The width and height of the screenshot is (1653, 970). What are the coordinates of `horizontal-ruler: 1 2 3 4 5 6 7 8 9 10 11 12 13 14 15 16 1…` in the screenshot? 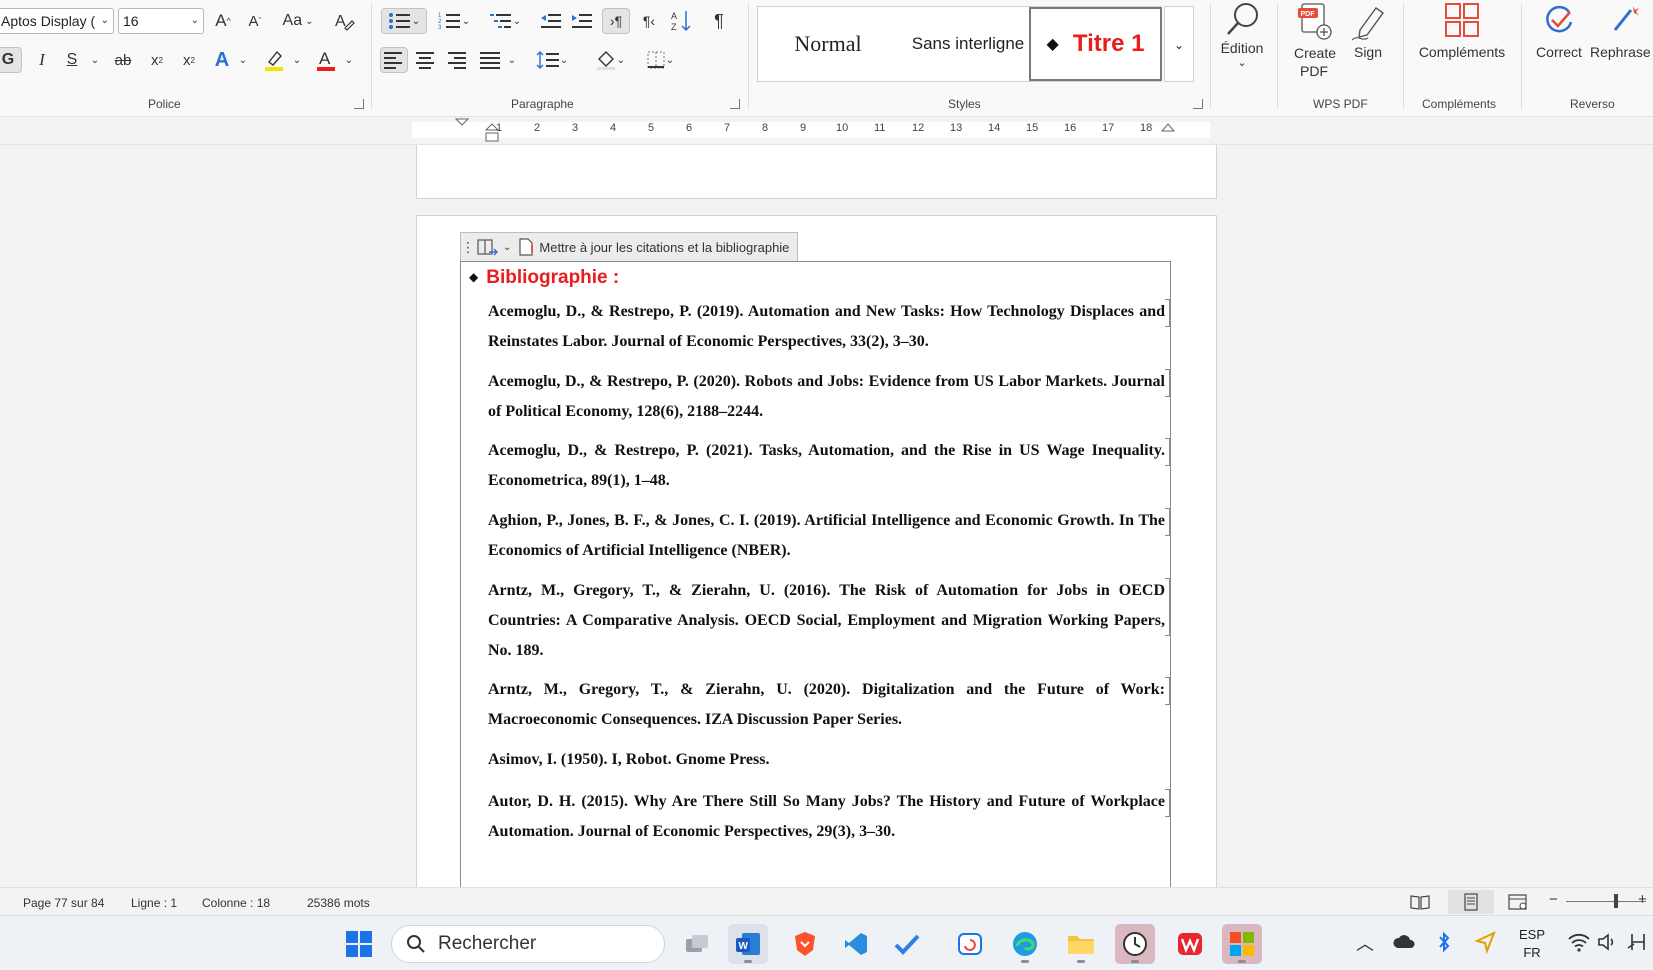 It's located at (826, 131).